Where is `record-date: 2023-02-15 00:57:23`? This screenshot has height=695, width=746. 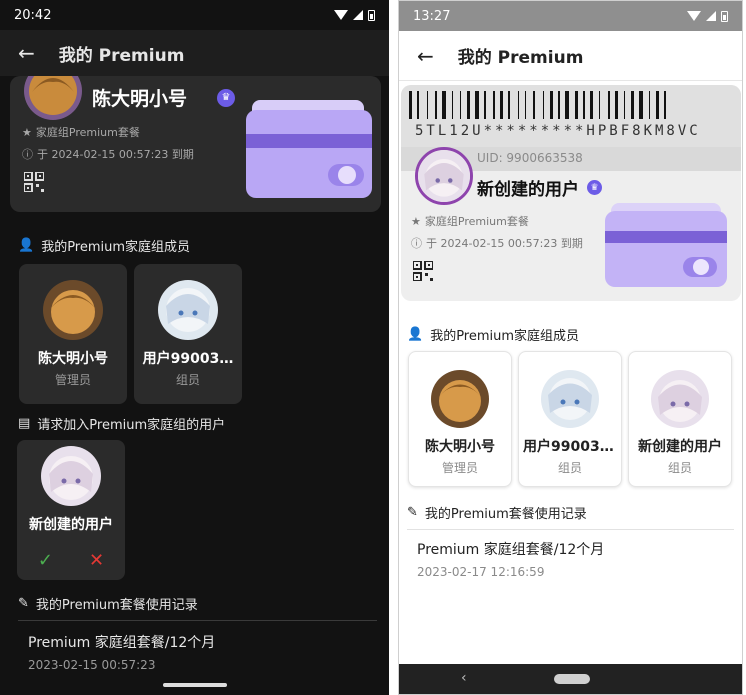
record-date: 2023-02-15 00:57:23 is located at coordinates (92, 665).